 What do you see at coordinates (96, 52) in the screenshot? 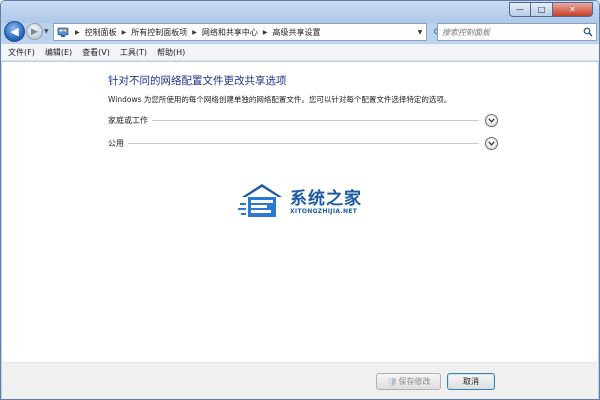
I see `menu-view: 查看(V)` at bounding box center [96, 52].